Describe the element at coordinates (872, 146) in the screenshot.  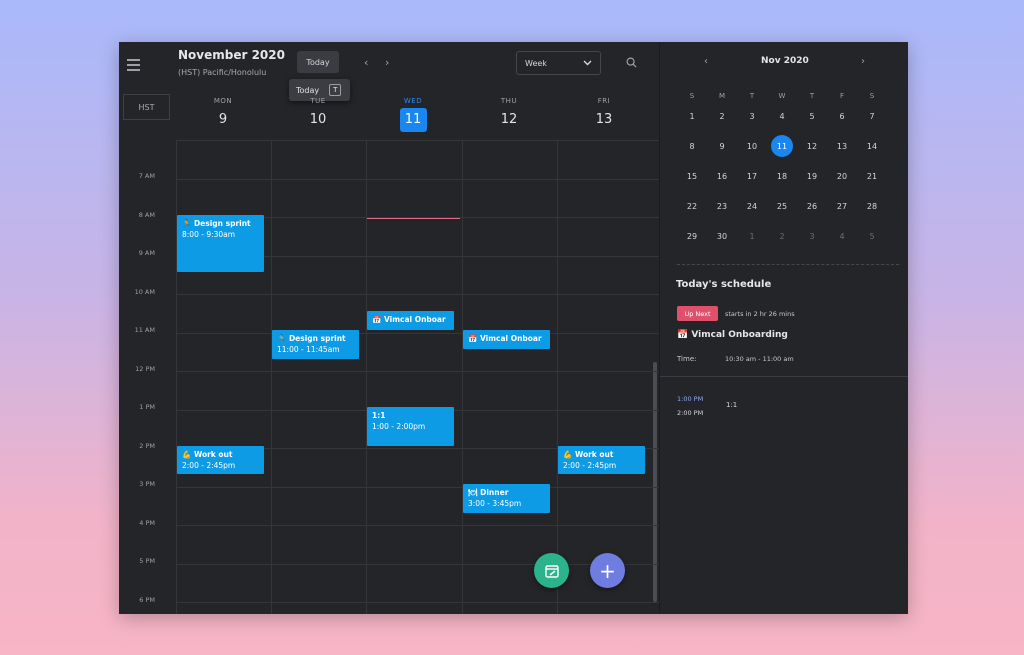
I see `mini-calendar-day: 14` at that location.